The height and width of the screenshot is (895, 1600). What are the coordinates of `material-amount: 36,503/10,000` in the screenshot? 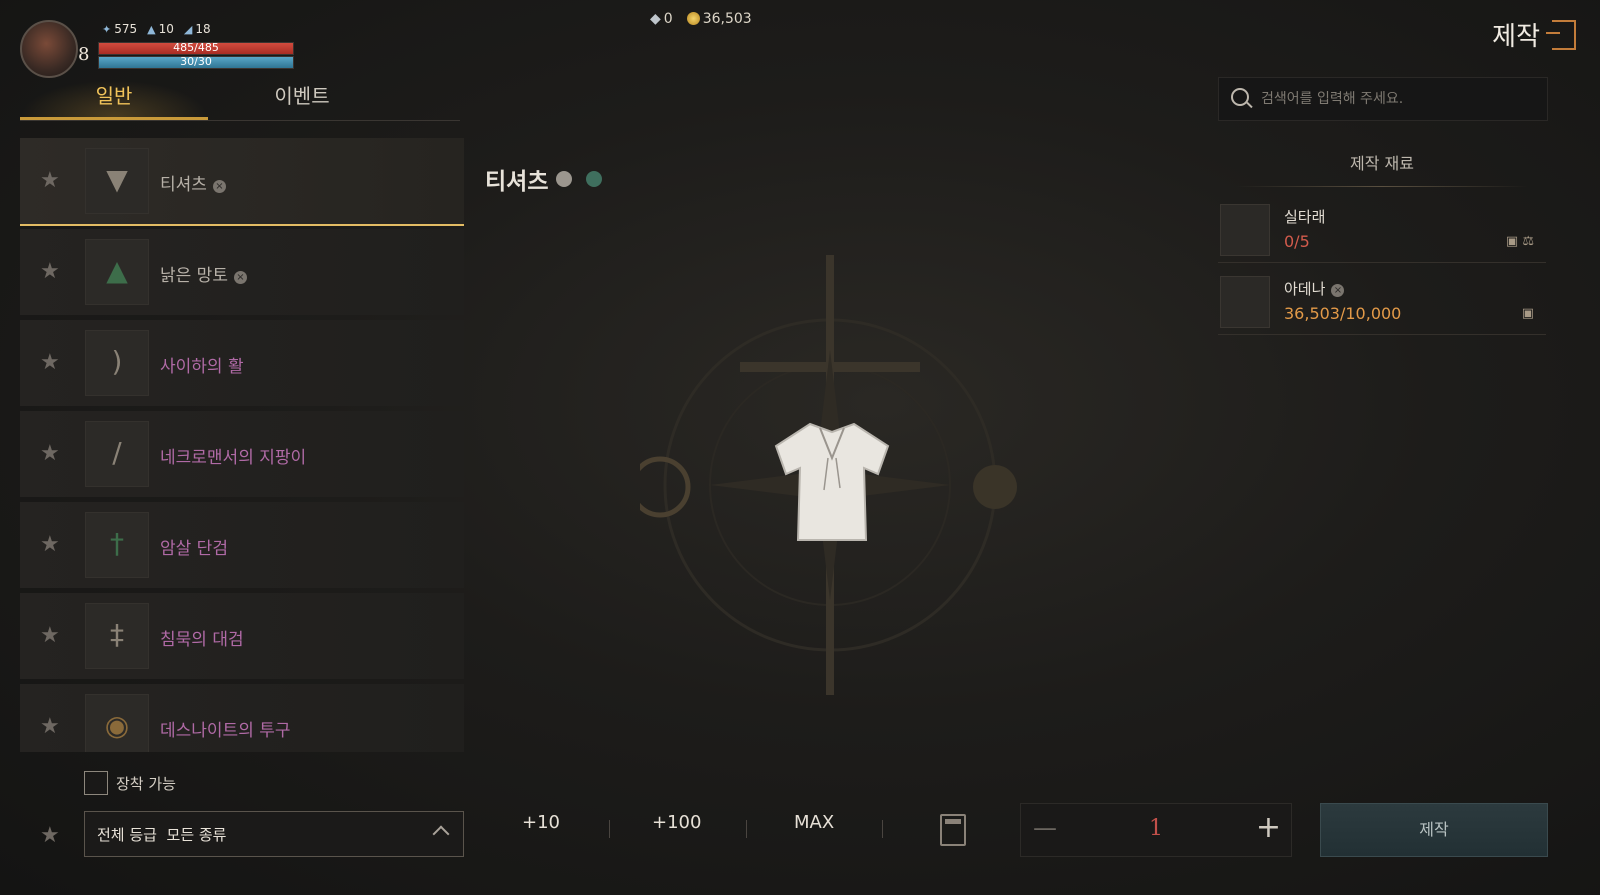 It's located at (1343, 313).